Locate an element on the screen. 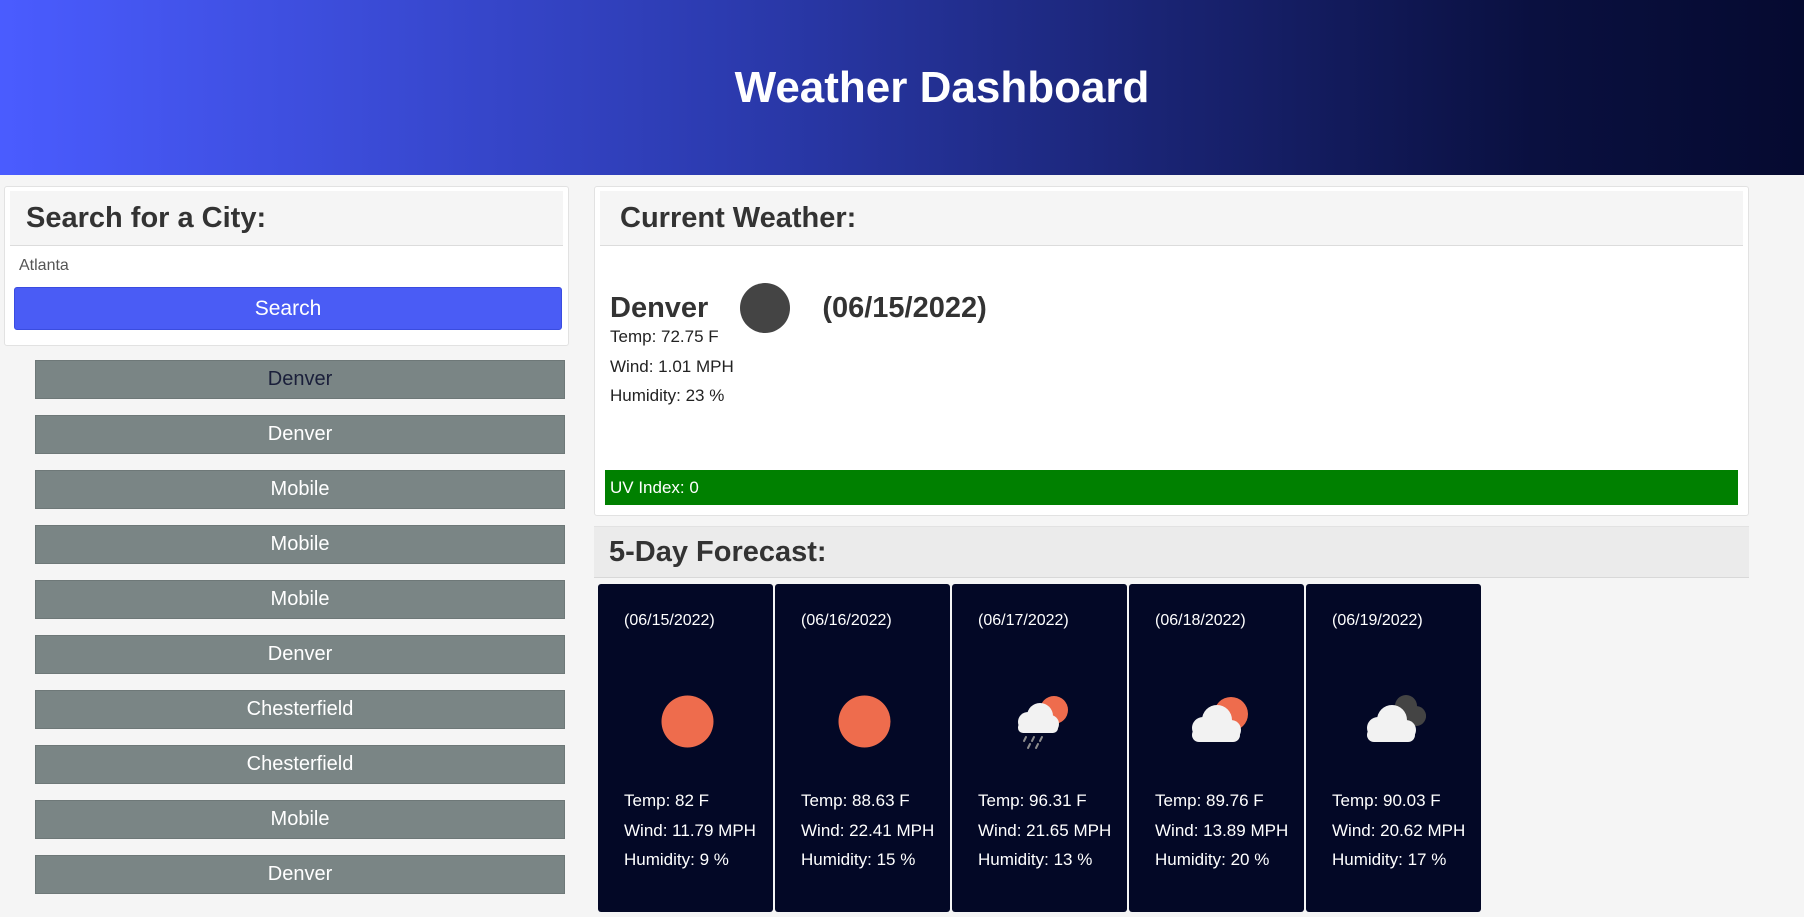 The image size is (1804, 917). current-wind: Wind: 1.01 MPH is located at coordinates (672, 366).